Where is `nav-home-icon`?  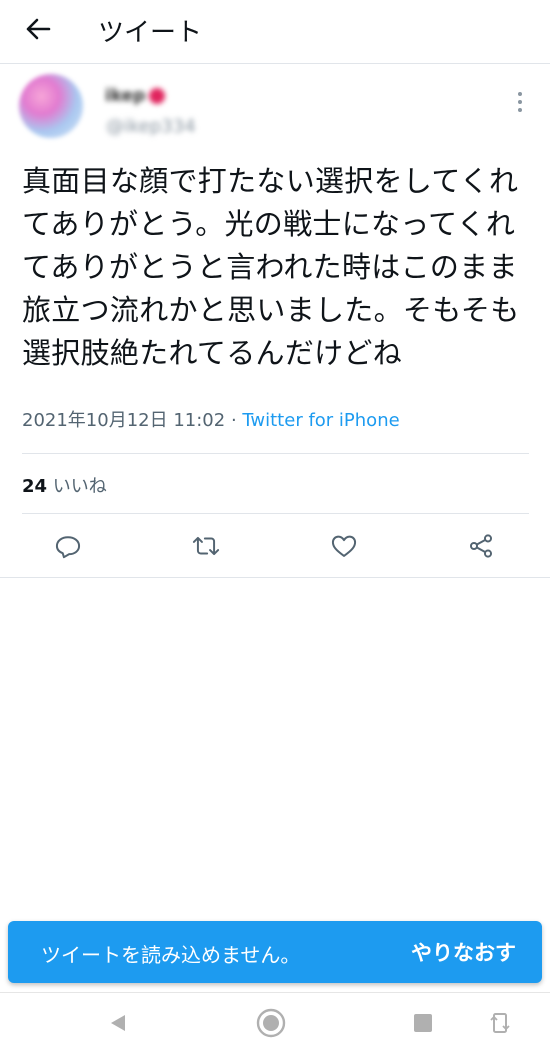 nav-home-icon is located at coordinates (271, 1023).